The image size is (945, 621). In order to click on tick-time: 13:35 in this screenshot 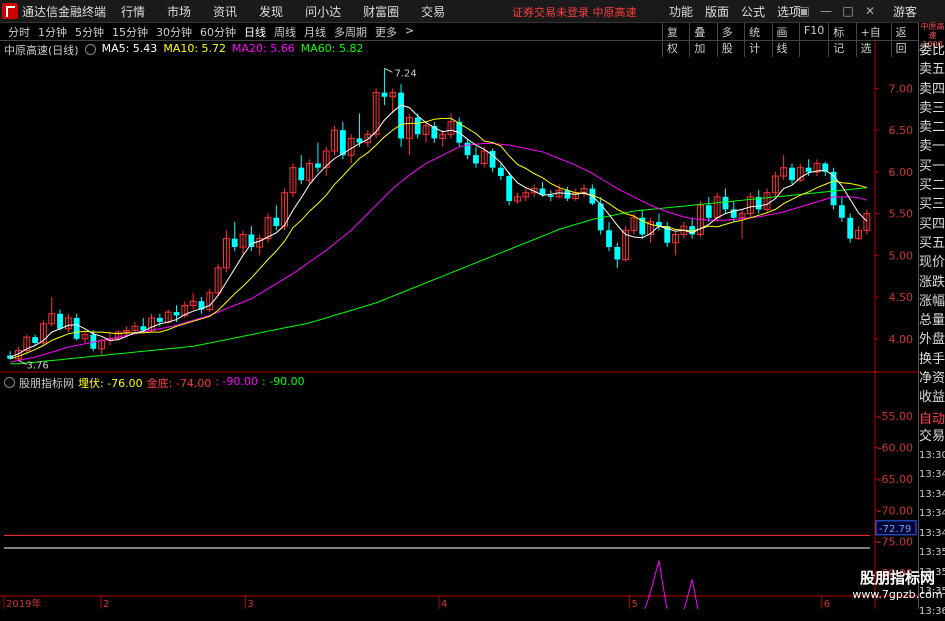, I will do `click(932, 553)`.